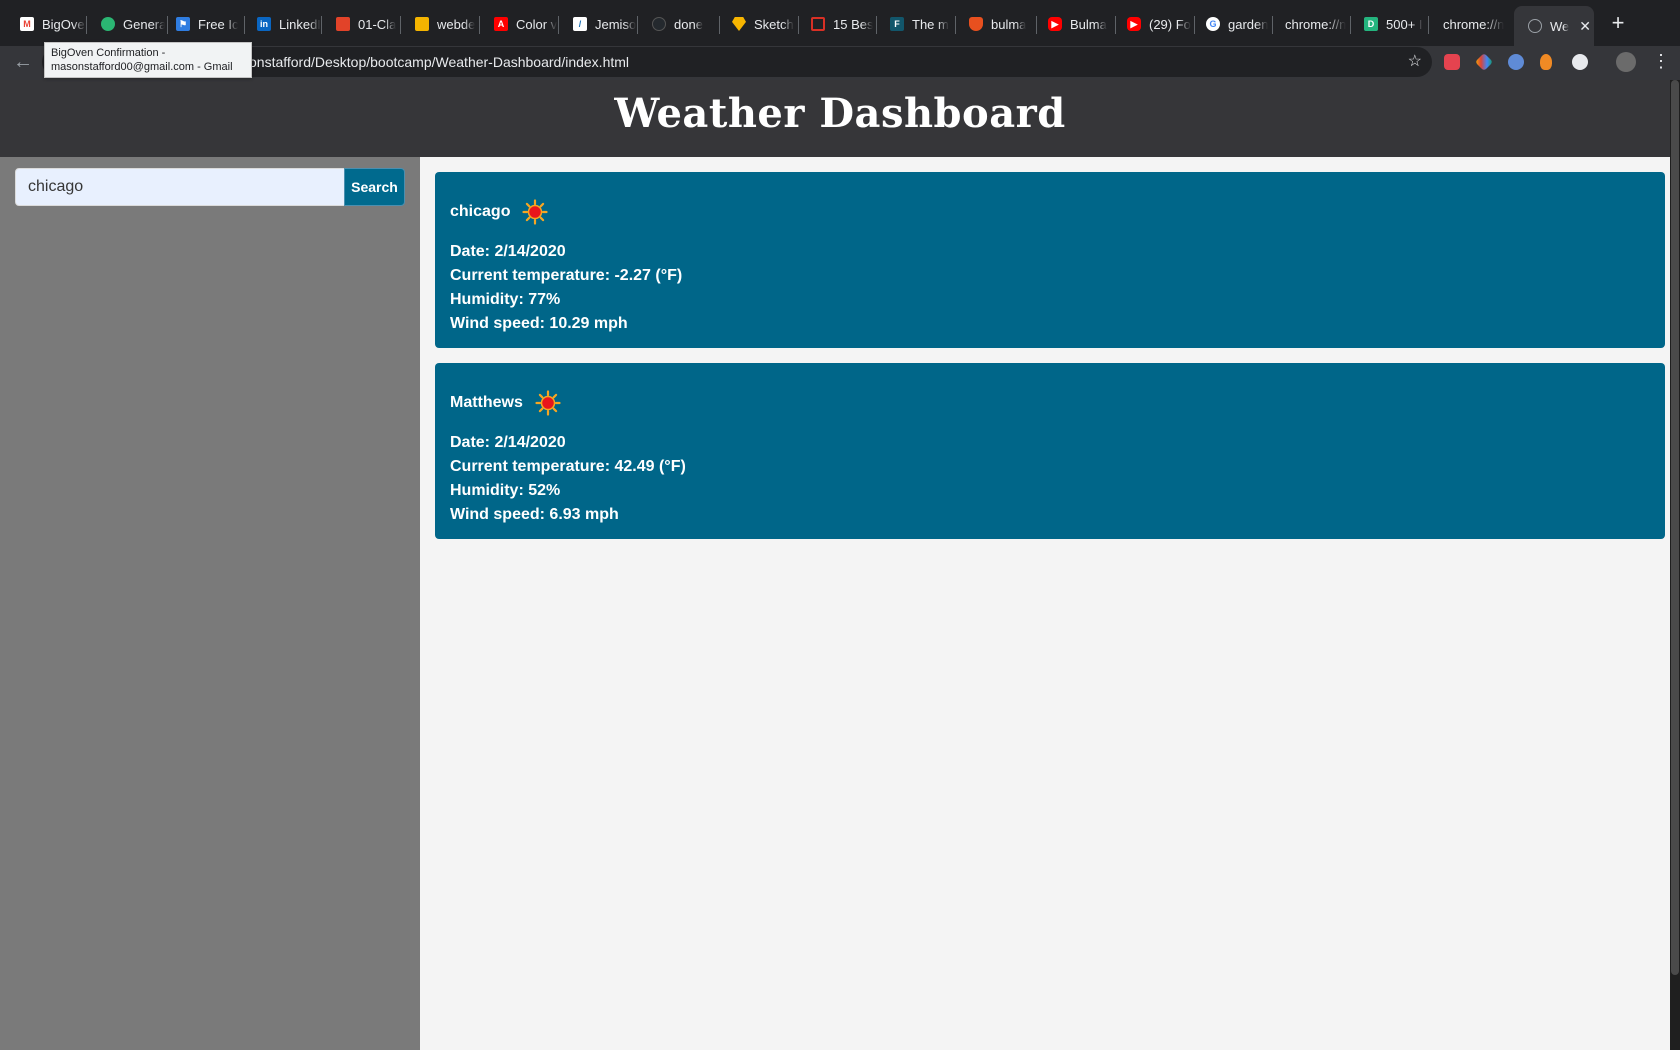 The height and width of the screenshot is (1050, 1680). I want to click on close-icon: ✕, so click(1585, 26).